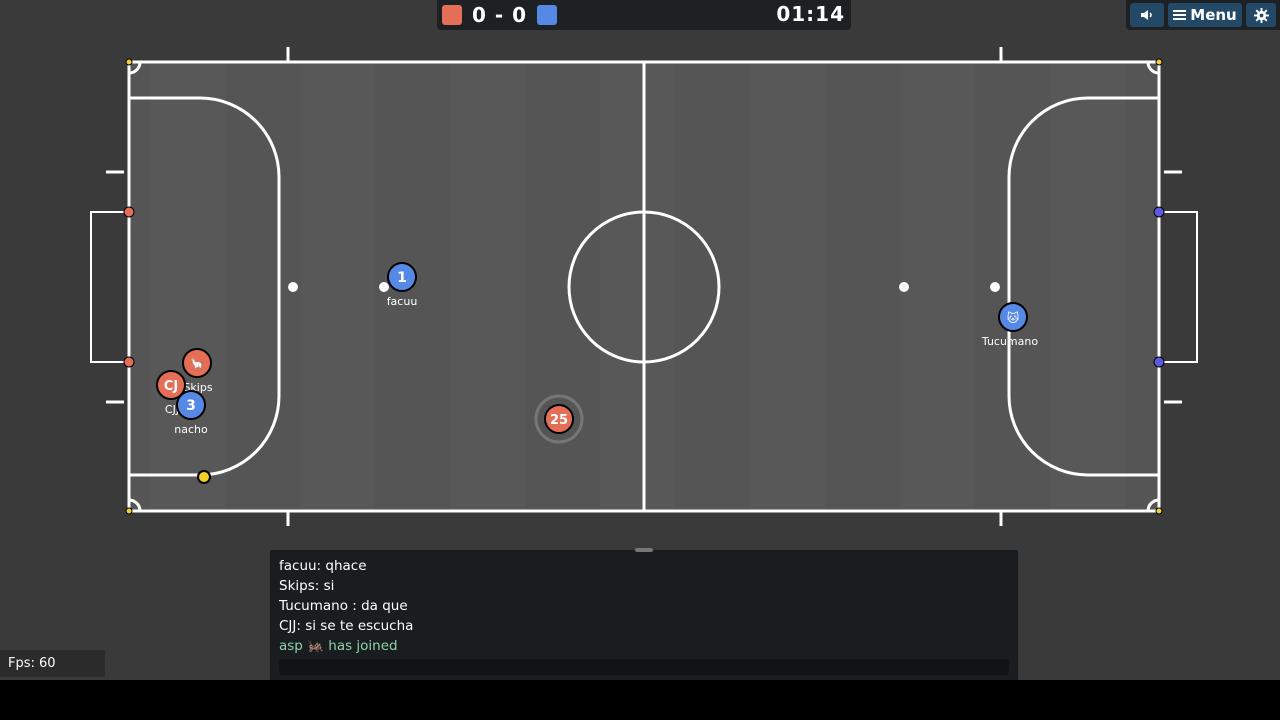 This screenshot has height=720, width=1280. Describe the element at coordinates (323, 566) in the screenshot. I see `chat-message: facuu: qhace` at that location.